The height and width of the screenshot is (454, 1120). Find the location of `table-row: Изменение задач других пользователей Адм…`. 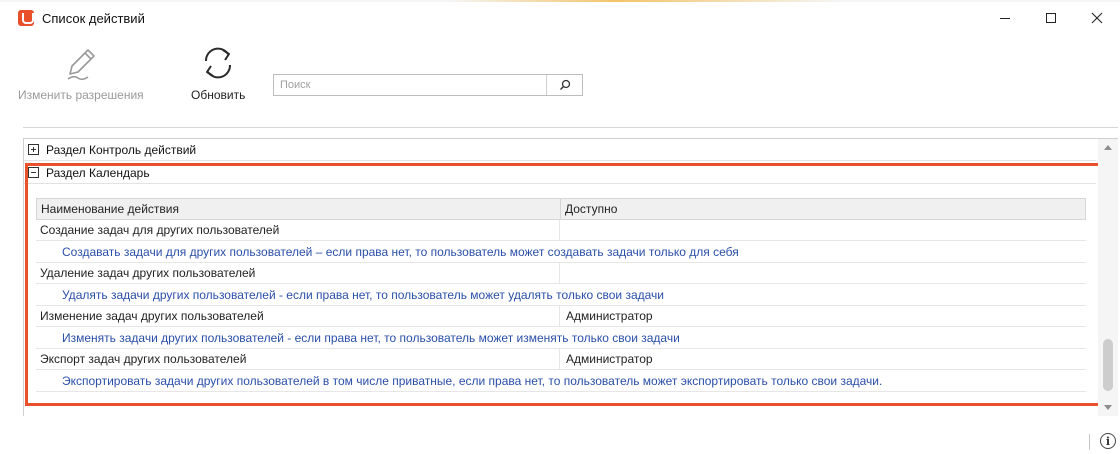

table-row: Изменение задач других пользователей Адм… is located at coordinates (561, 316).